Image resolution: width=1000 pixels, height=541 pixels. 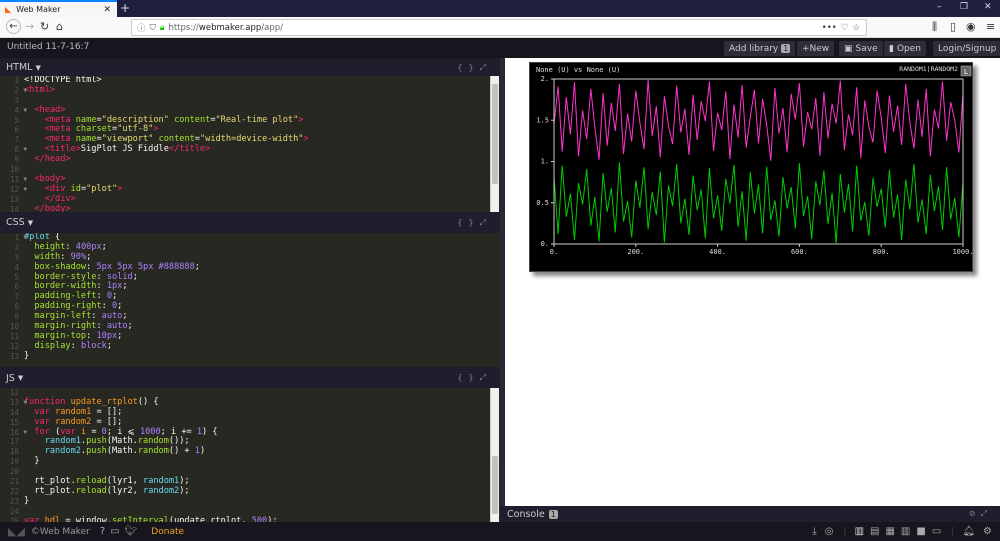 I want to click on browser-tab: ◣ Web Maker ✕, so click(x=58, y=8).